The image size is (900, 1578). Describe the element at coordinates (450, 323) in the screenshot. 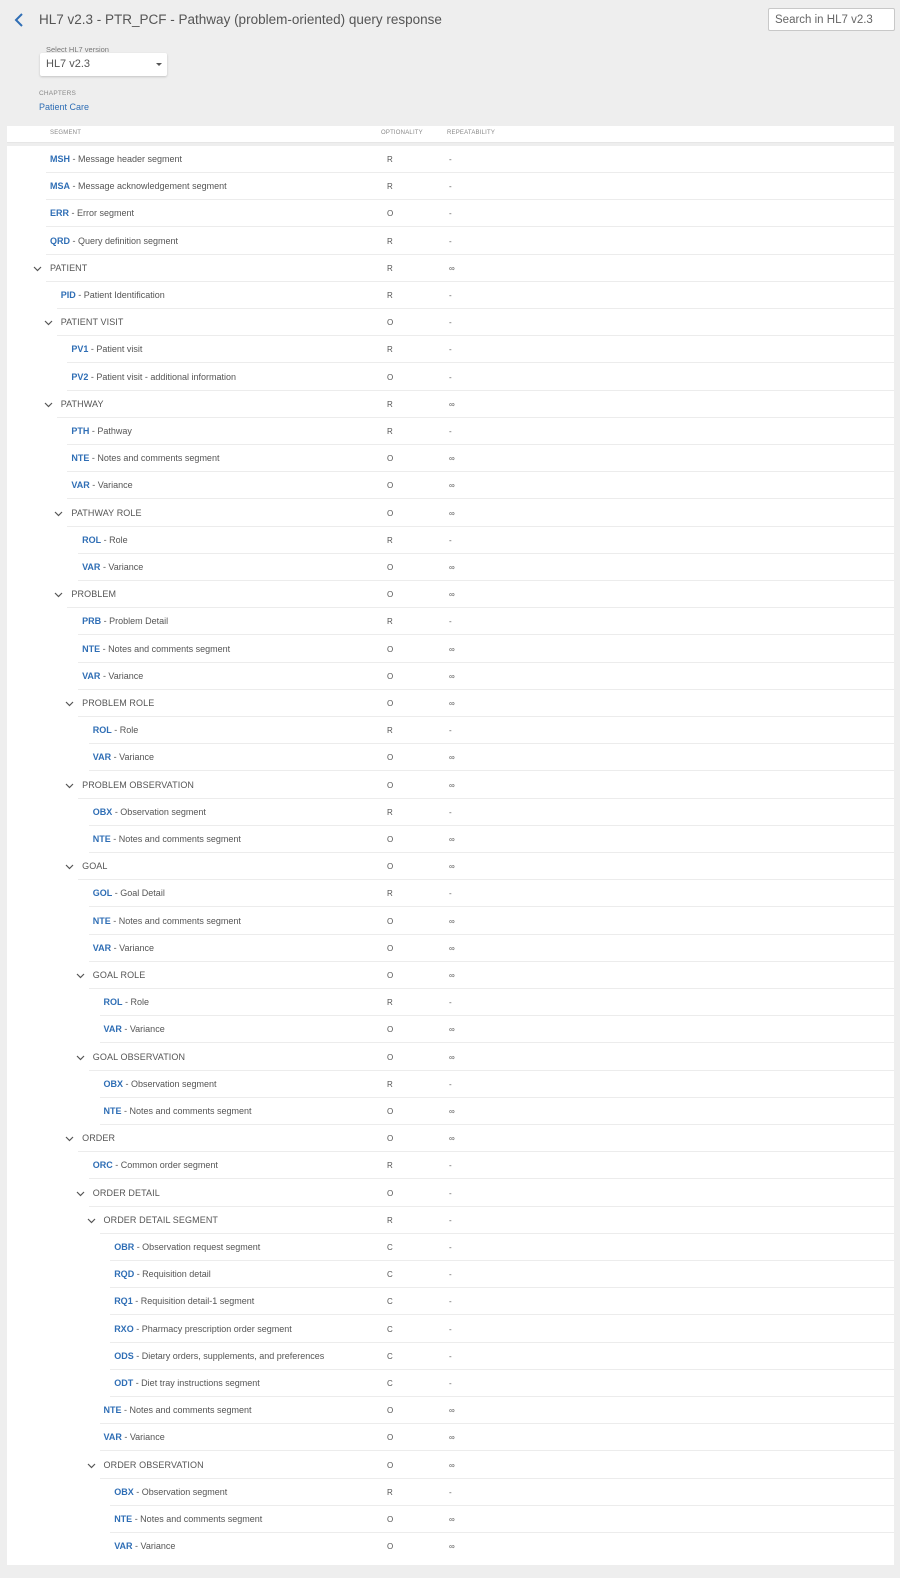

I see `group-row: PATIENT VISIT O -` at that location.